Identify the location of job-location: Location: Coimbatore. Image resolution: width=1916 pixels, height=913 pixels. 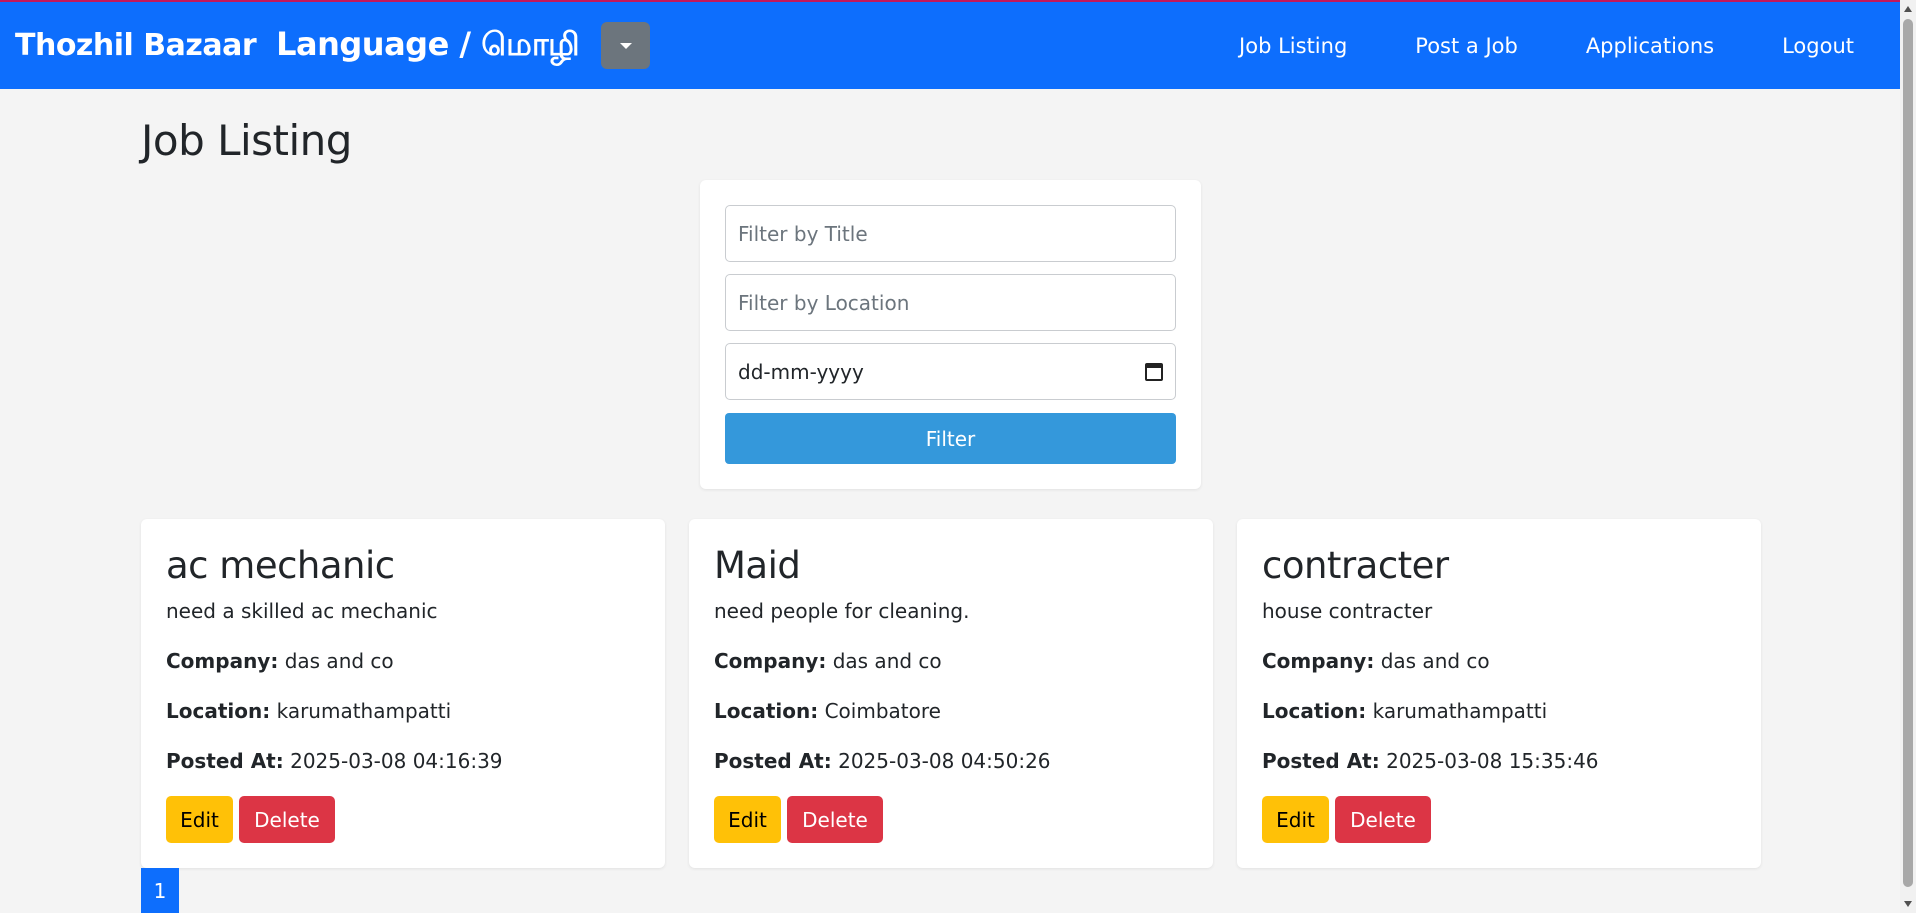
(827, 711).